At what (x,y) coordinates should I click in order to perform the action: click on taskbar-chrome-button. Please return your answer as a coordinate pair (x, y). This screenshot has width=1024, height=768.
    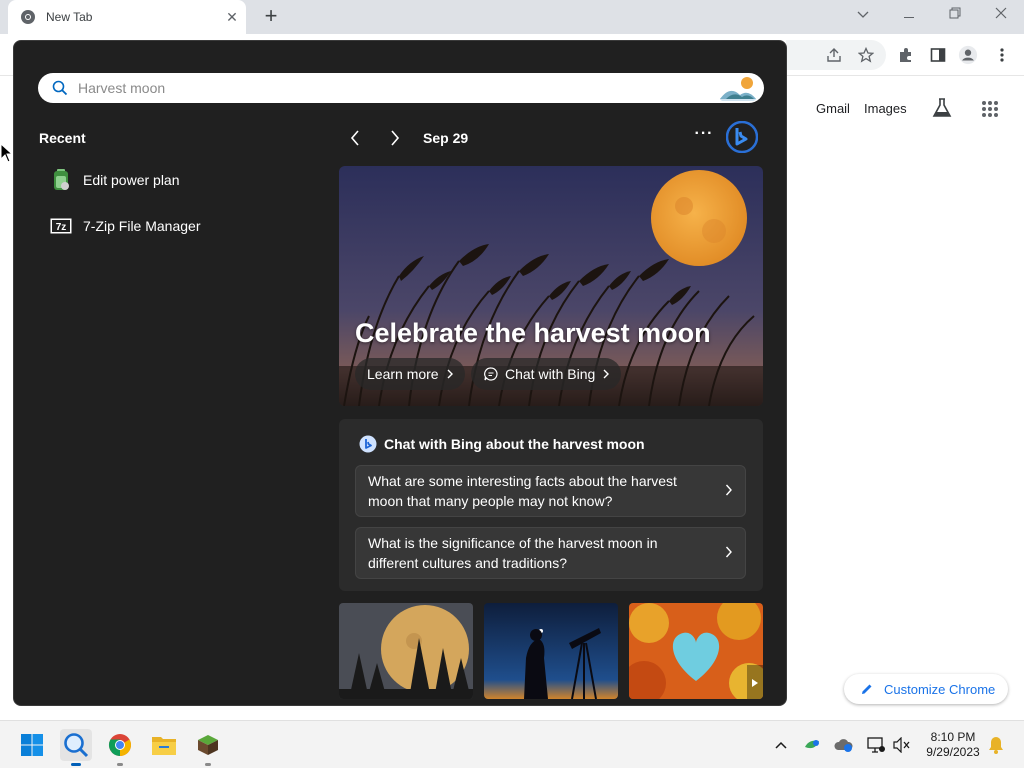
    Looking at the image, I should click on (120, 747).